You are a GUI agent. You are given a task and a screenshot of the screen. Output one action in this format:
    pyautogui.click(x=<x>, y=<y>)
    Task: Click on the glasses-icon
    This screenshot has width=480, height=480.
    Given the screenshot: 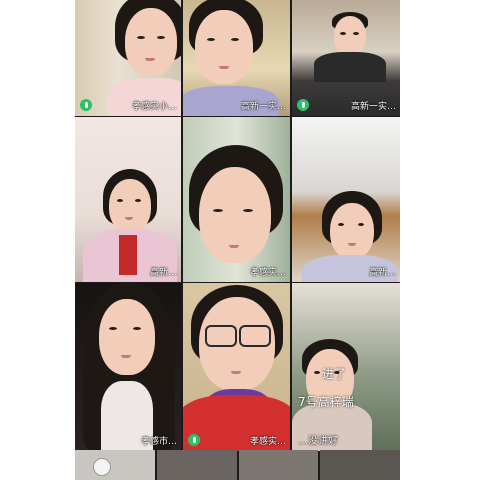 What is the action you would take?
    pyautogui.click(x=221, y=336)
    